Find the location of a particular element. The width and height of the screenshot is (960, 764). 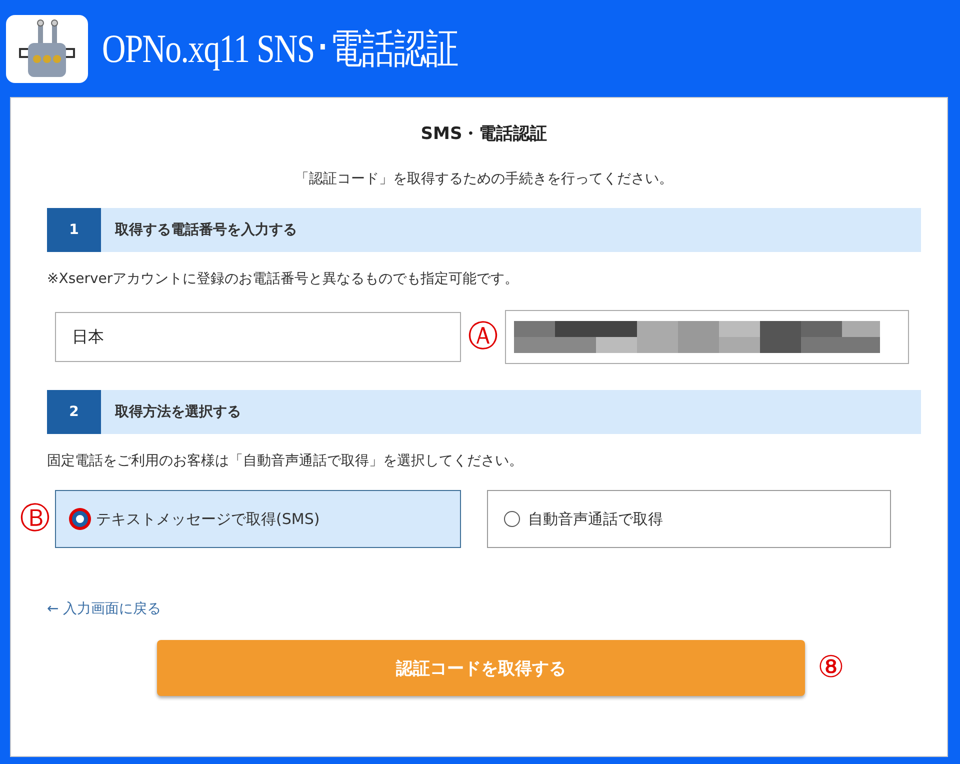

phone-field is located at coordinates (707, 337).